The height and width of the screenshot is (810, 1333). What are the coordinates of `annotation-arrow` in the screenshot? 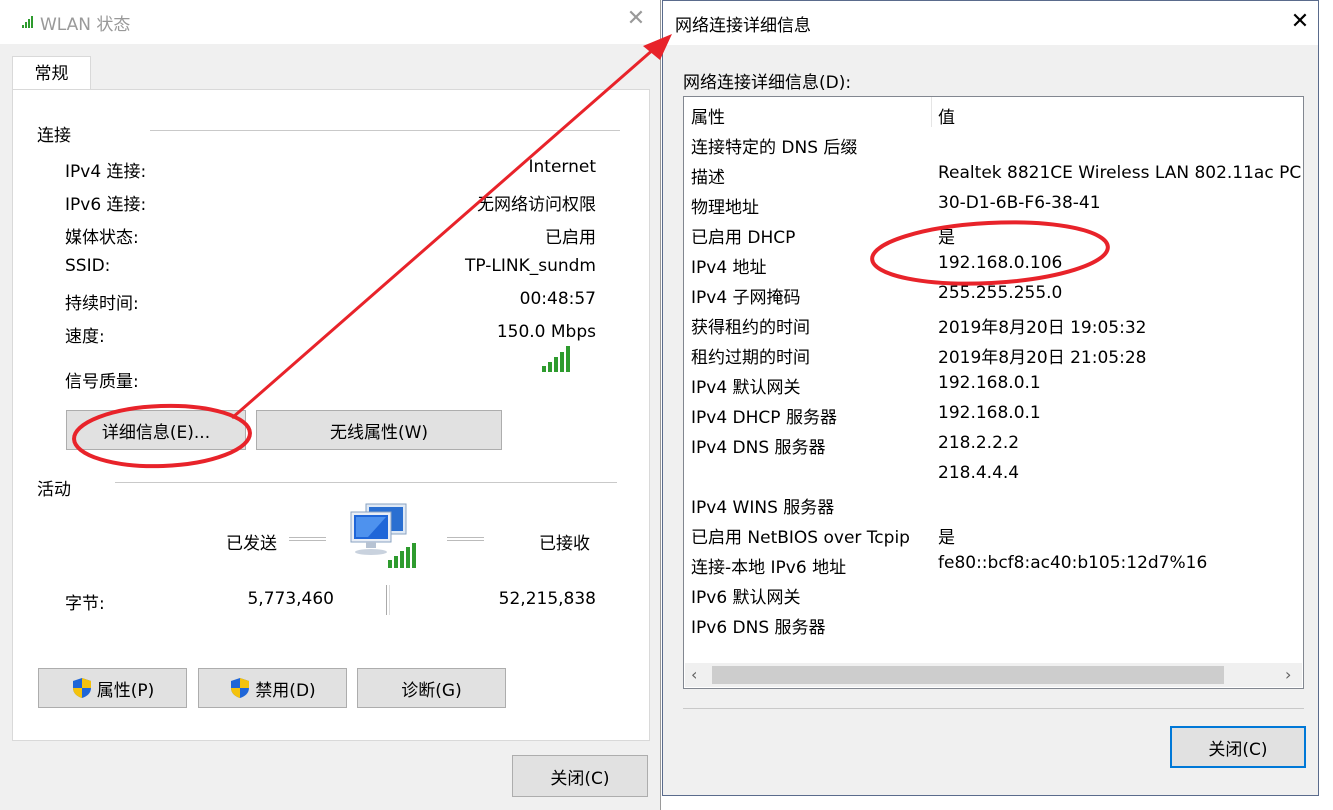 It's located at (443, 233).